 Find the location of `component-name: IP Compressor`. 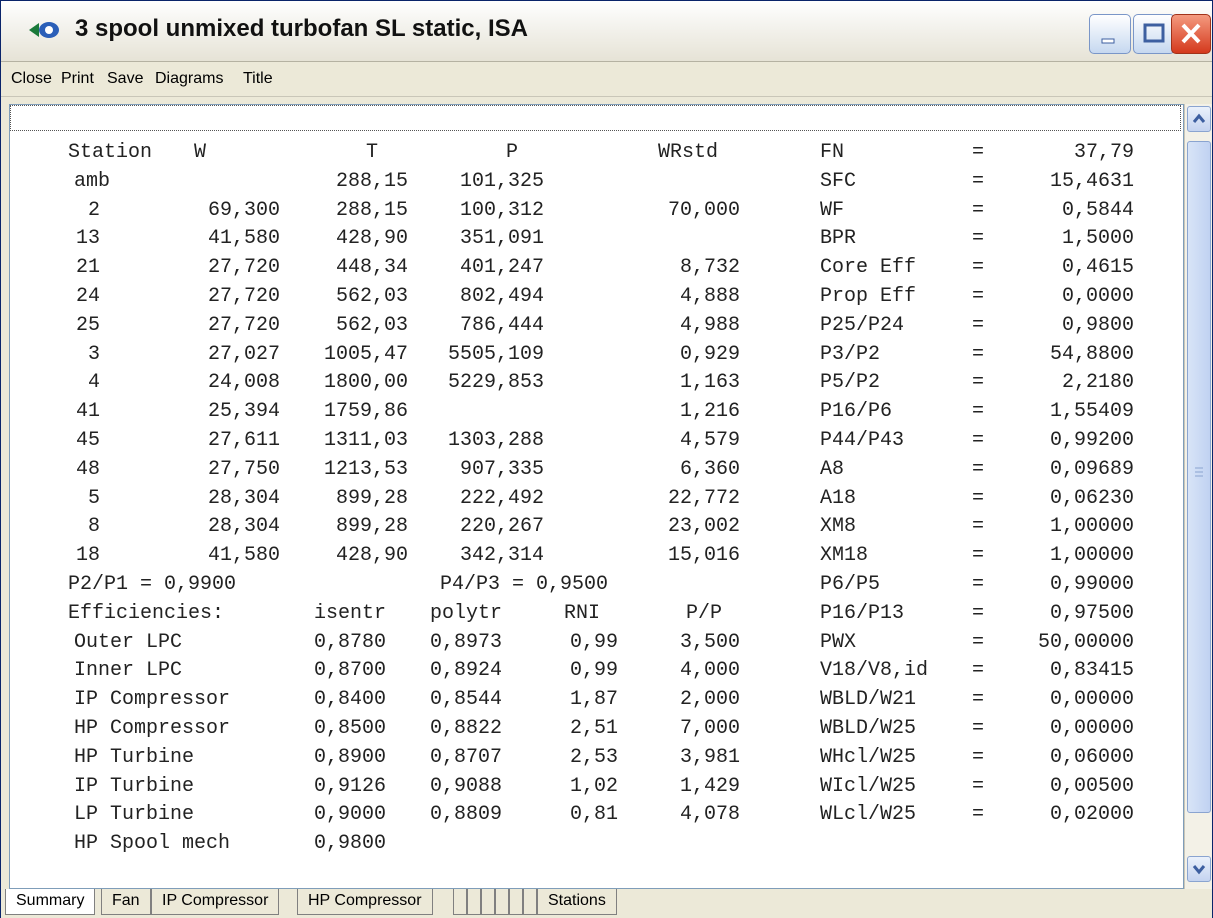

component-name: IP Compressor is located at coordinates (152, 700).